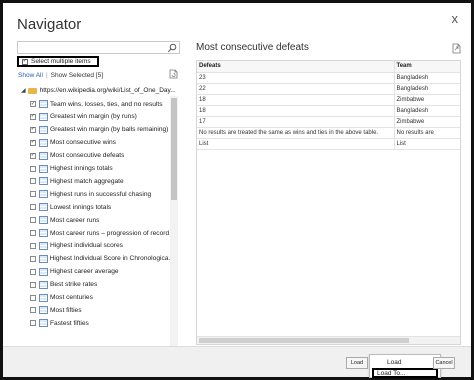 Image resolution: width=474 pixels, height=380 pixels. Describe the element at coordinates (357, 363) in the screenshot. I see `load-button: Load` at that location.